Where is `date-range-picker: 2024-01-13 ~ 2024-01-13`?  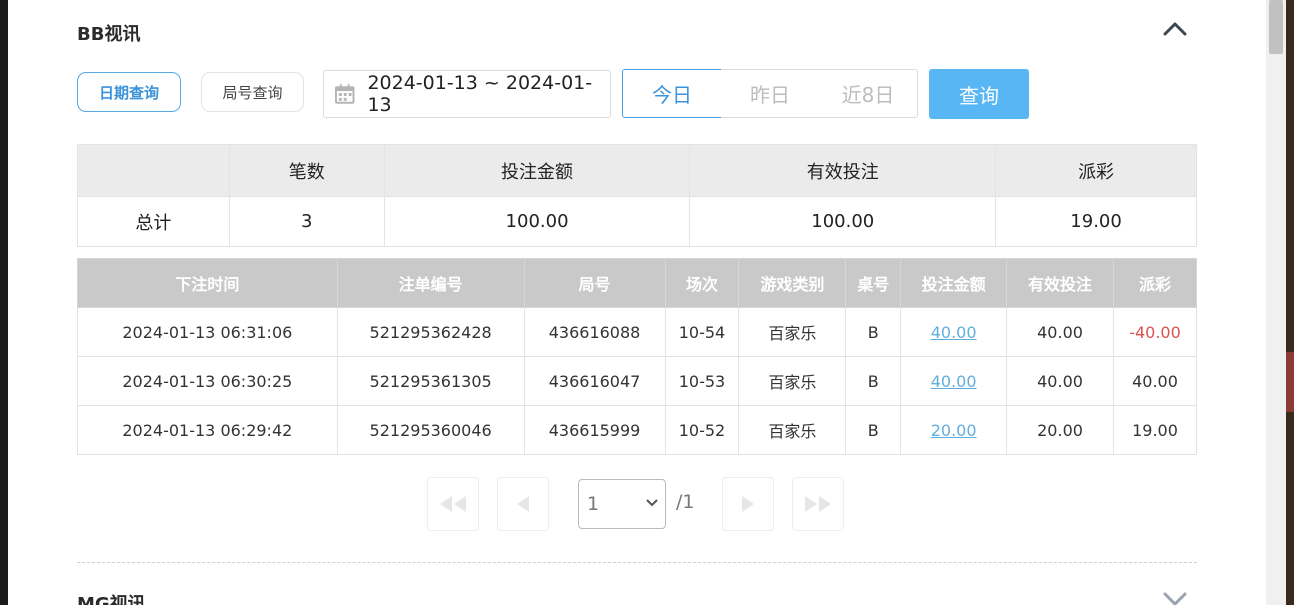 date-range-picker: 2024-01-13 ~ 2024-01-13 is located at coordinates (467, 94).